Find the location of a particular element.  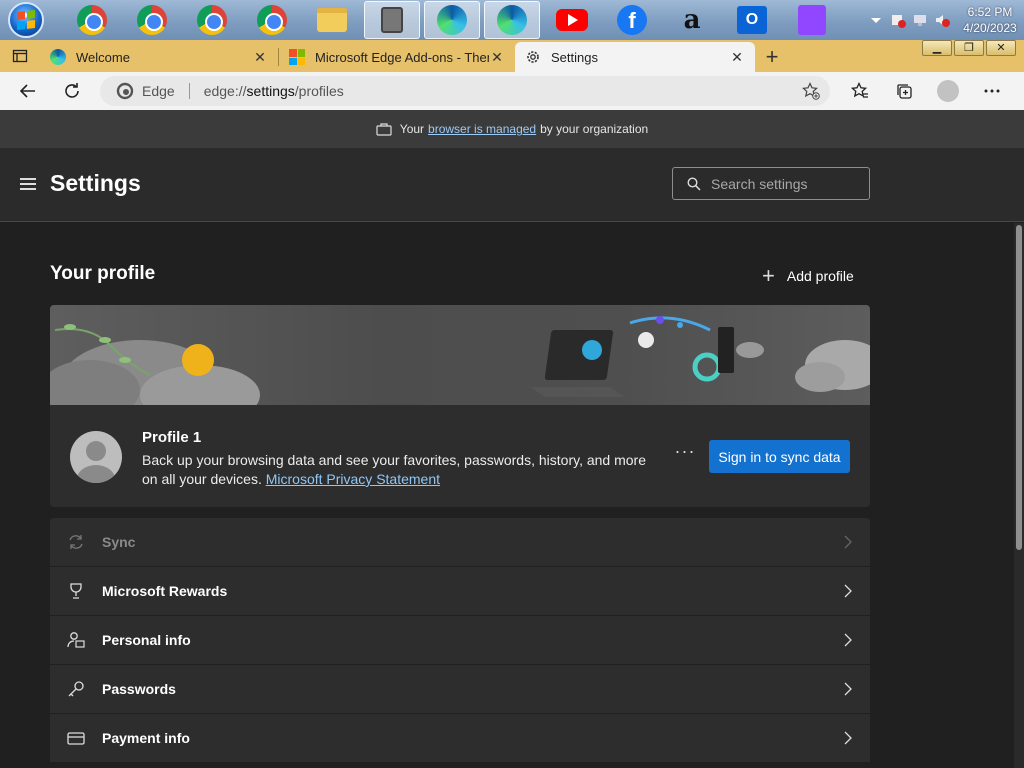

managed-prefix: Your is located at coordinates (412, 129).